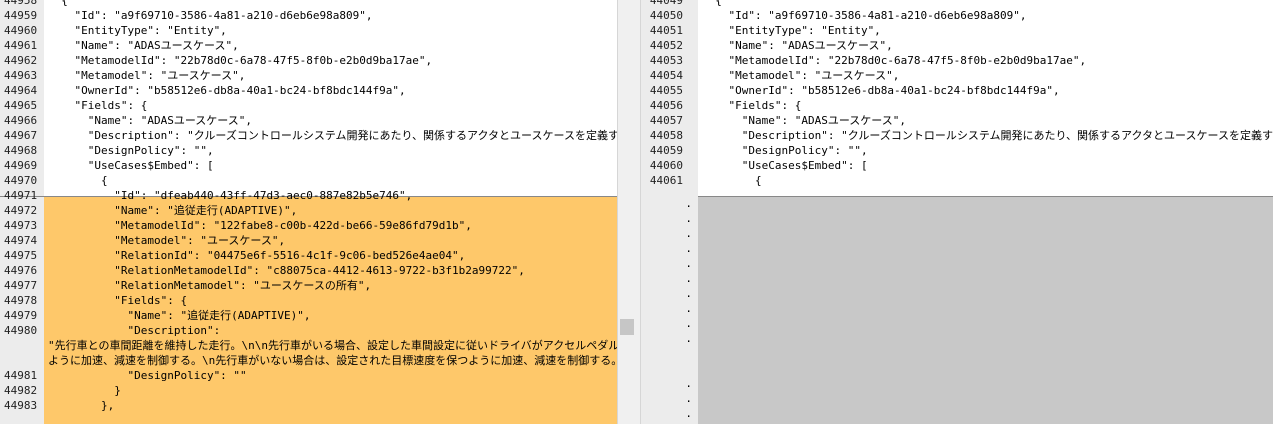 The height and width of the screenshot is (424, 1273). I want to click on code-line: 44049 {, so click(957, 4).